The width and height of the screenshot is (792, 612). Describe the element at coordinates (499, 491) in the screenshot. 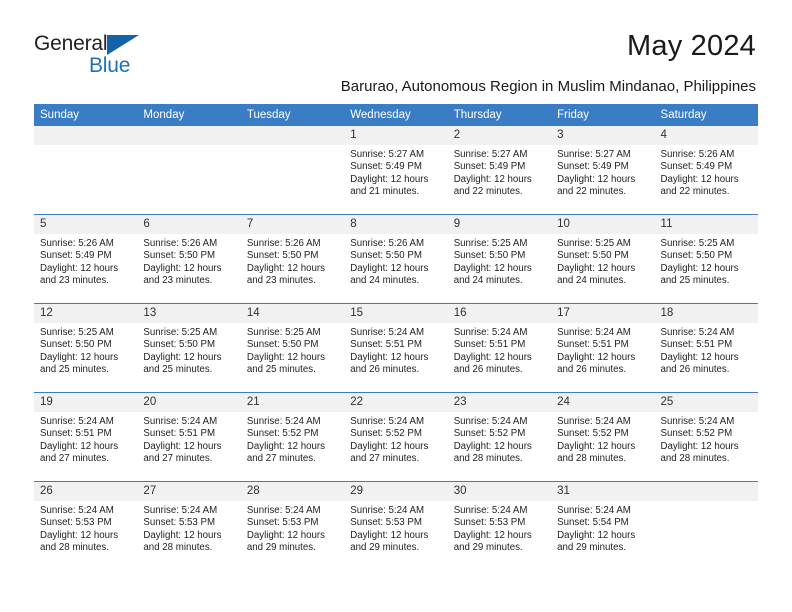

I see `day-number: 30` at that location.